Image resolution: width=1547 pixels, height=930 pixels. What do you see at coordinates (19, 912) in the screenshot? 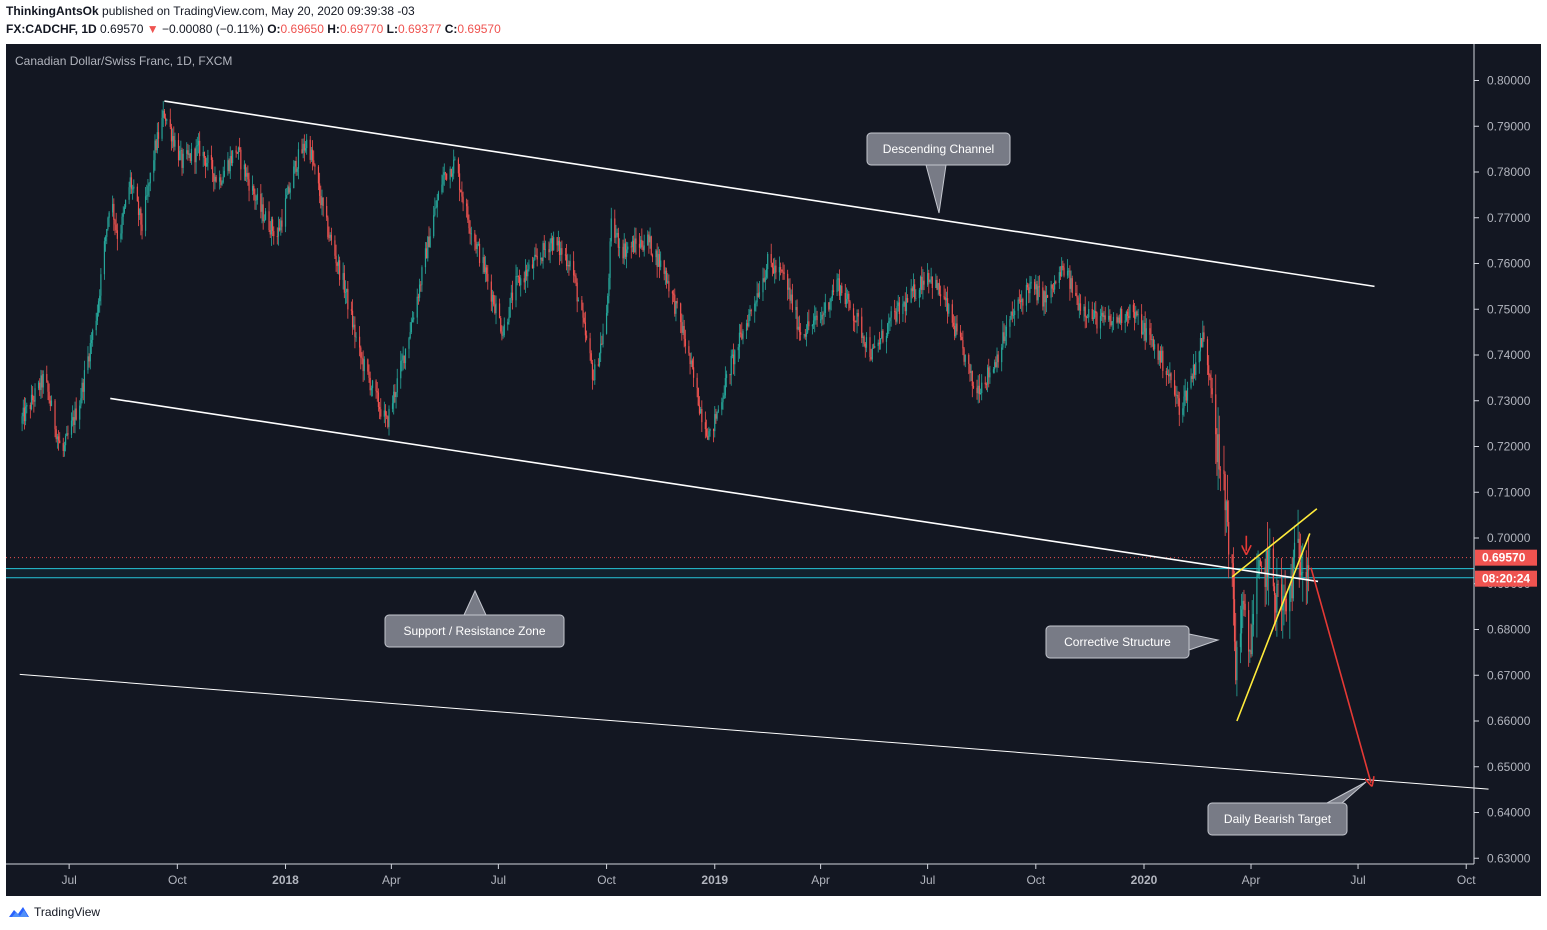
I see `tradingview-logo-icon` at bounding box center [19, 912].